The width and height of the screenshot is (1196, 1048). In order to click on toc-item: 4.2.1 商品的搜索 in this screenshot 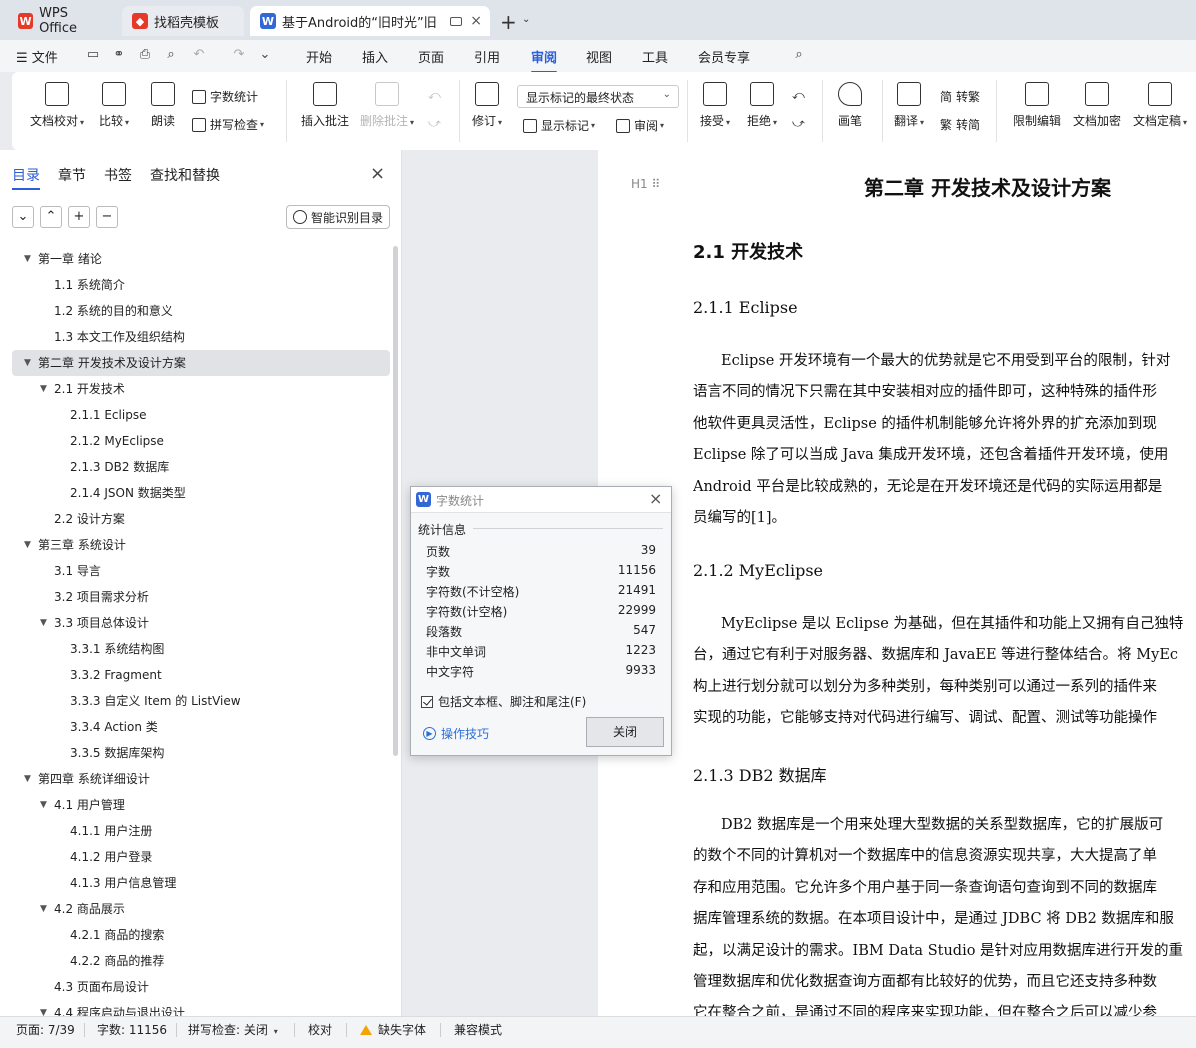, I will do `click(201, 935)`.